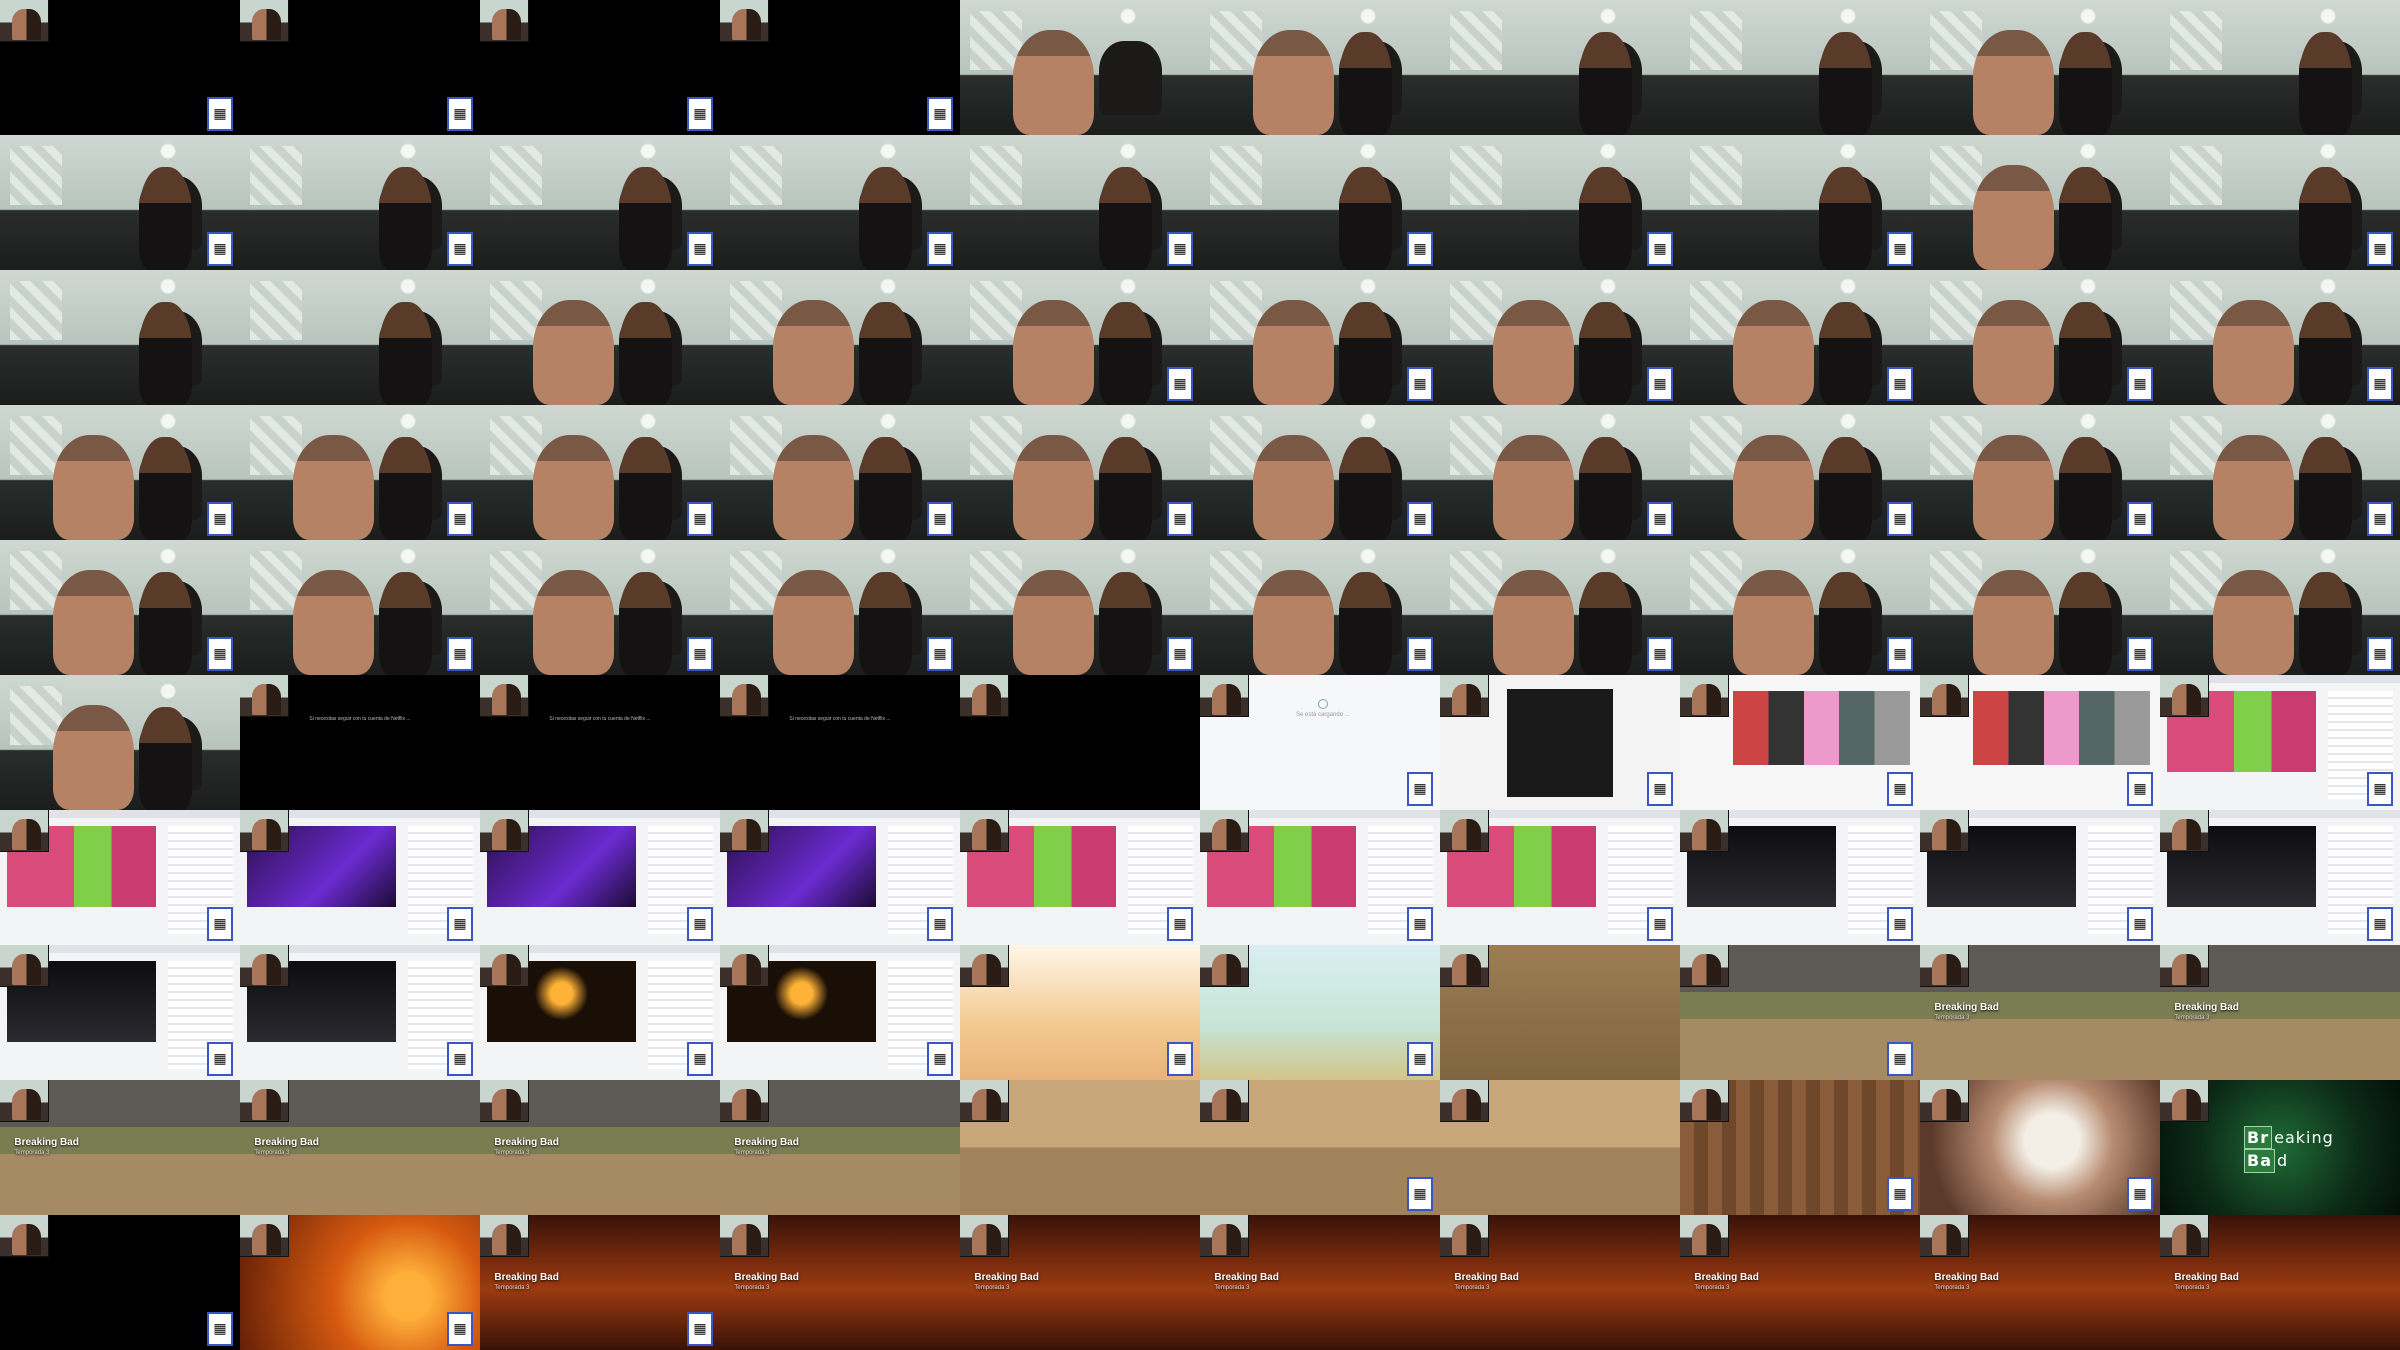 Image resolution: width=2400 pixels, height=1350 pixels. I want to click on thumbnail-tile: Br eaking Ba d, so click(2280, 1147).